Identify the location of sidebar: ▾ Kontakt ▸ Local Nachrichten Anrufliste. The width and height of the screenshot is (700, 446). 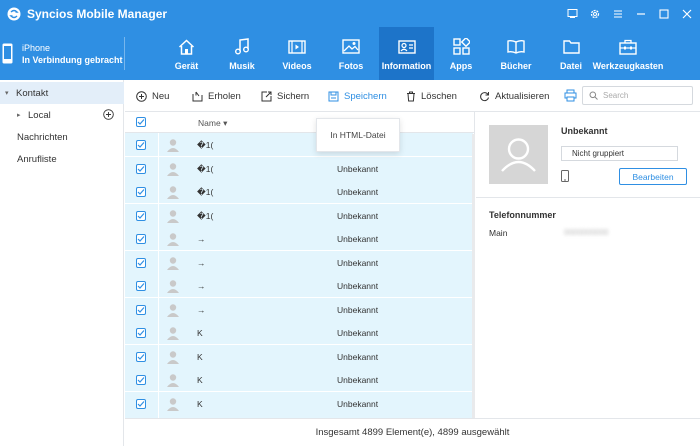
(62, 263).